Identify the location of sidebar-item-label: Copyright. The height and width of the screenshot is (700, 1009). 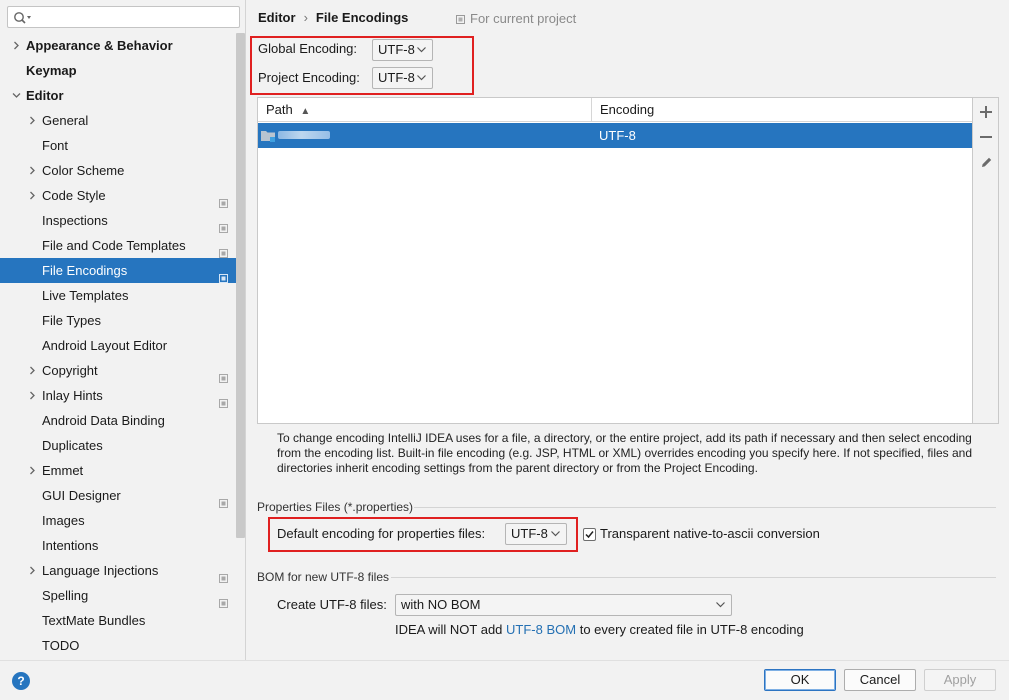
(70, 370).